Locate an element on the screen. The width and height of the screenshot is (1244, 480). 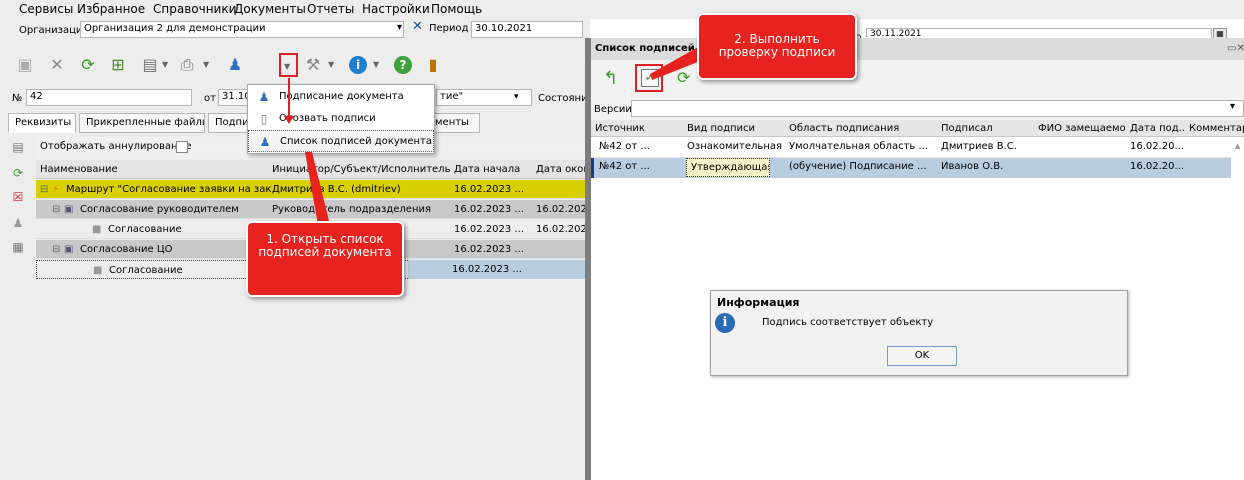
doc-date-field: 31.10.20 is located at coordinates (233, 97).